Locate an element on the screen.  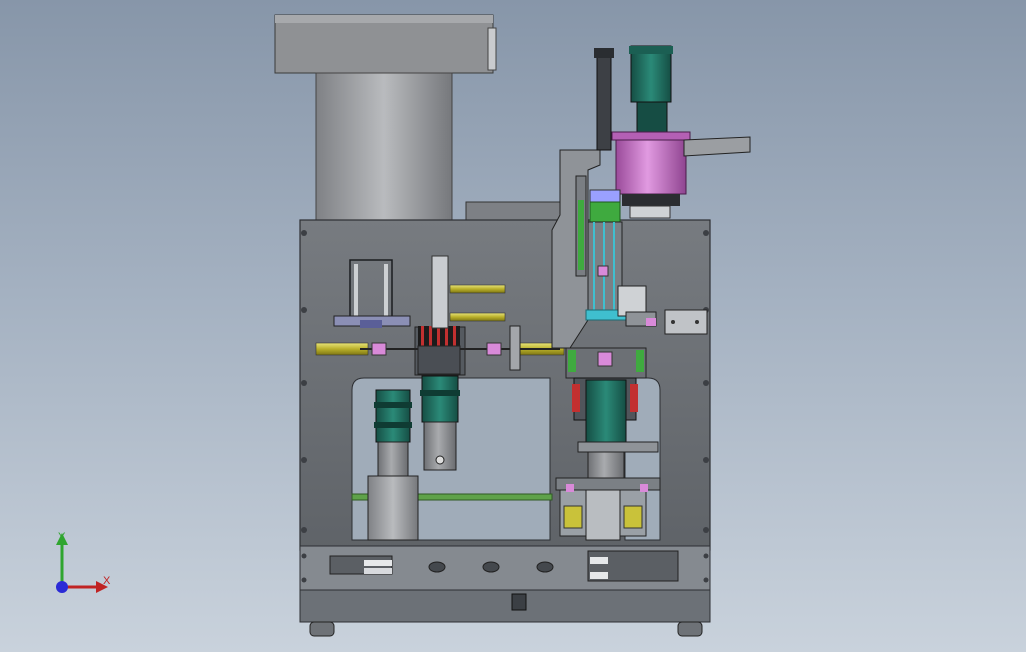
right-mid-block is located at coordinates (606, 363).